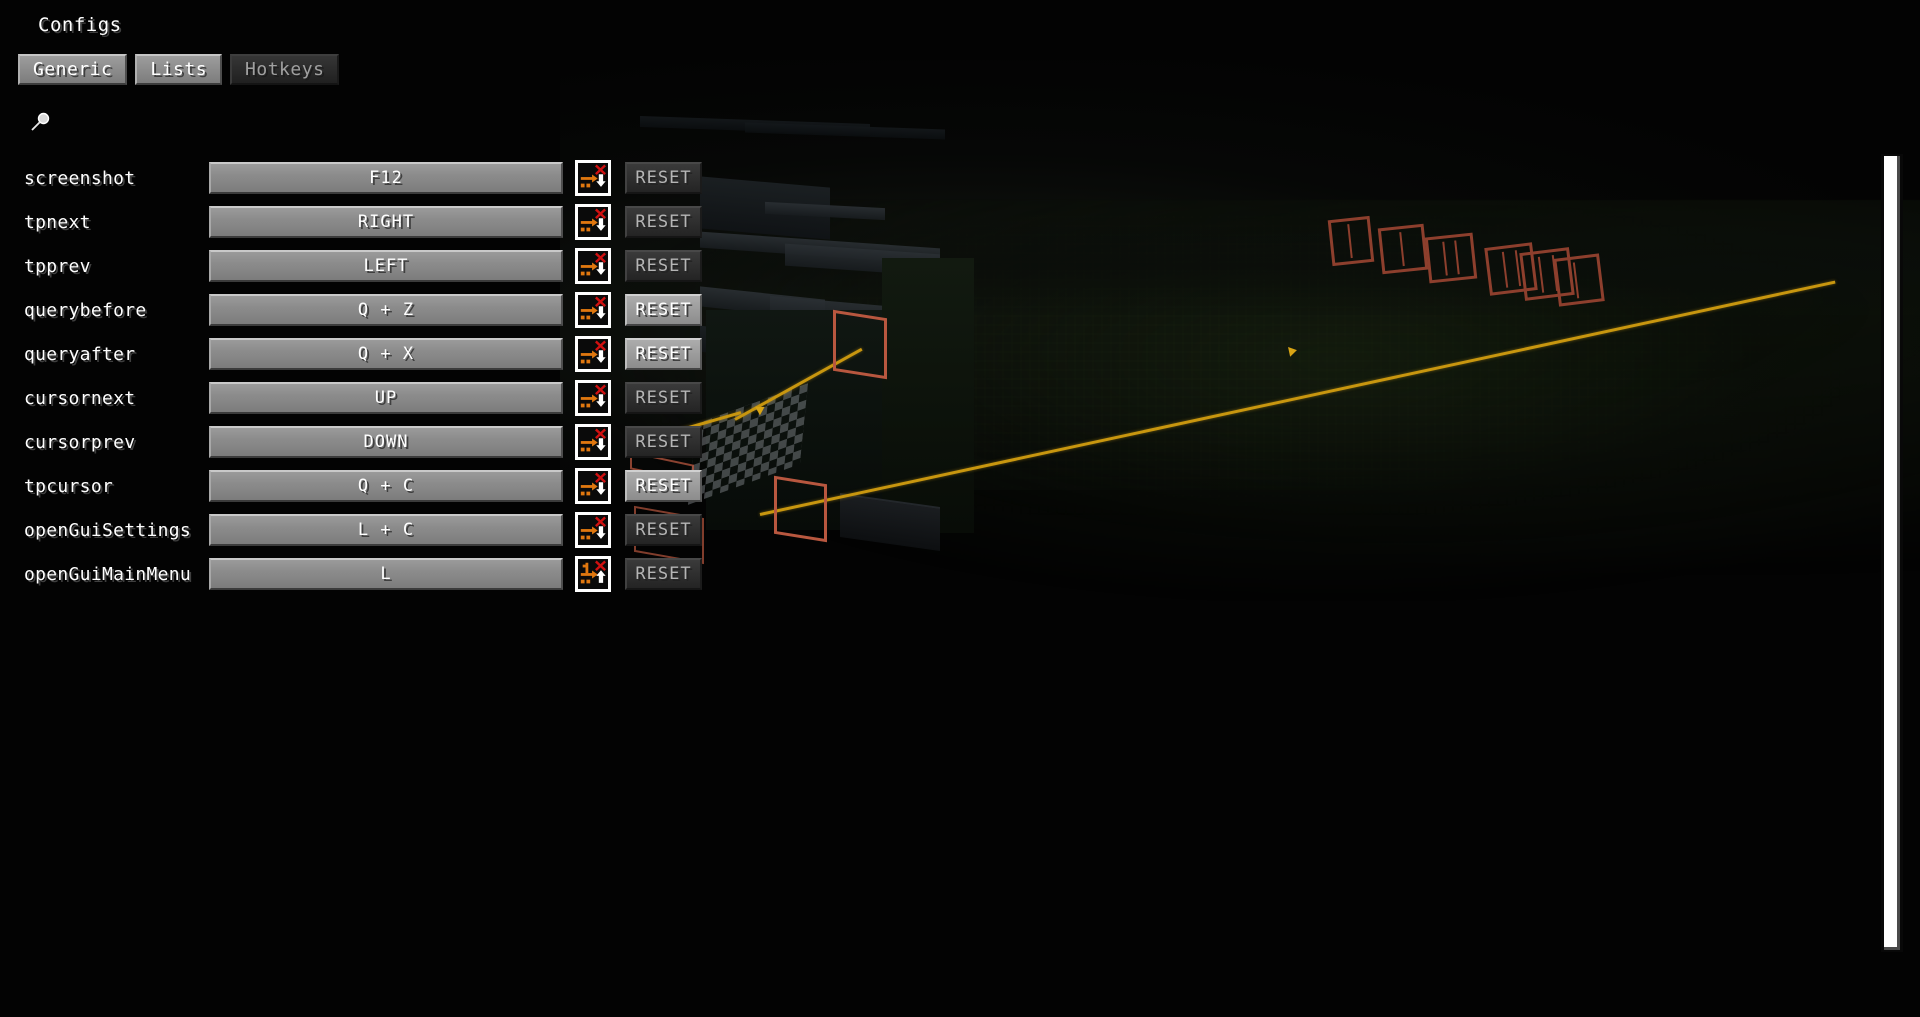 The height and width of the screenshot is (1017, 1920). What do you see at coordinates (386, 178) in the screenshot?
I see `hotkey-bind-button-screenshot: F12` at bounding box center [386, 178].